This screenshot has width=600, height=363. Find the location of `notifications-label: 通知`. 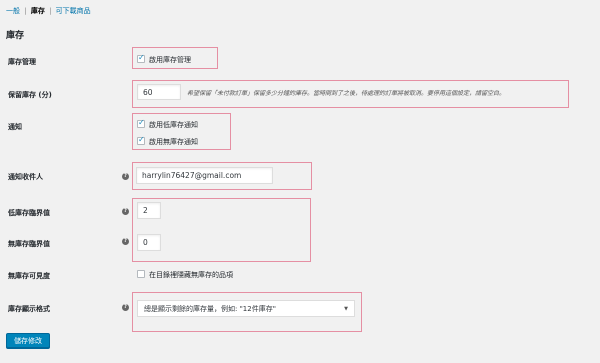

notifications-label: 通知 is located at coordinates (15, 127).